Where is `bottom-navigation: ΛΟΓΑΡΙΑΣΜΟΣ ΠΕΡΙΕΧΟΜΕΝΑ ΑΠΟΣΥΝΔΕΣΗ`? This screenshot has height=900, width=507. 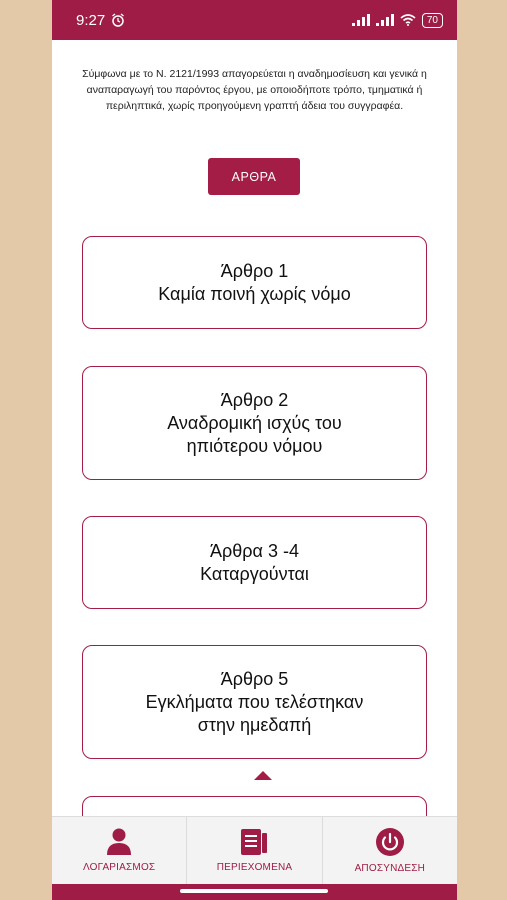 bottom-navigation: ΛΟΓΑΡΙΑΣΜΟΣ ΠΕΡΙΕΧΟΜΕΝΑ ΑΠΟΣΥΝΔΕΣΗ is located at coordinates (254, 850).